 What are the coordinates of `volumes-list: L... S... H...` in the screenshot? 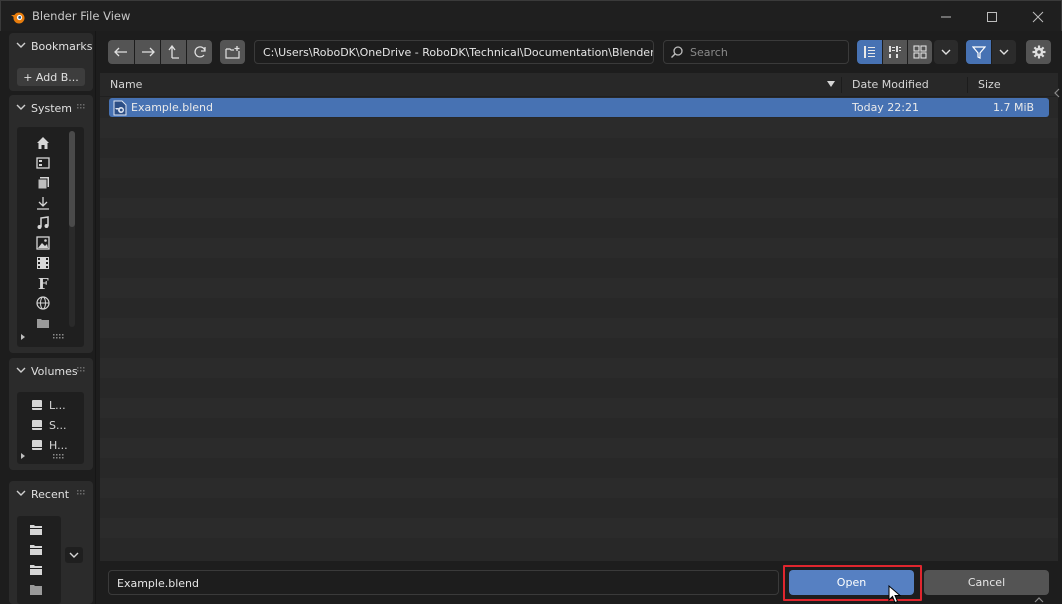 It's located at (50, 428).